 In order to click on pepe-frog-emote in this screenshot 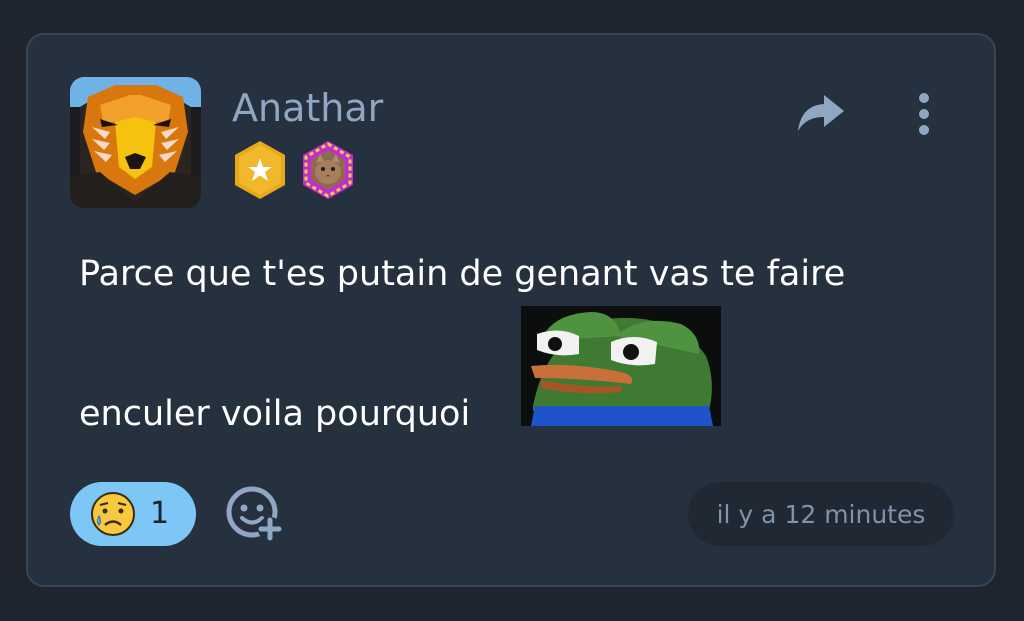, I will do `click(621, 366)`.